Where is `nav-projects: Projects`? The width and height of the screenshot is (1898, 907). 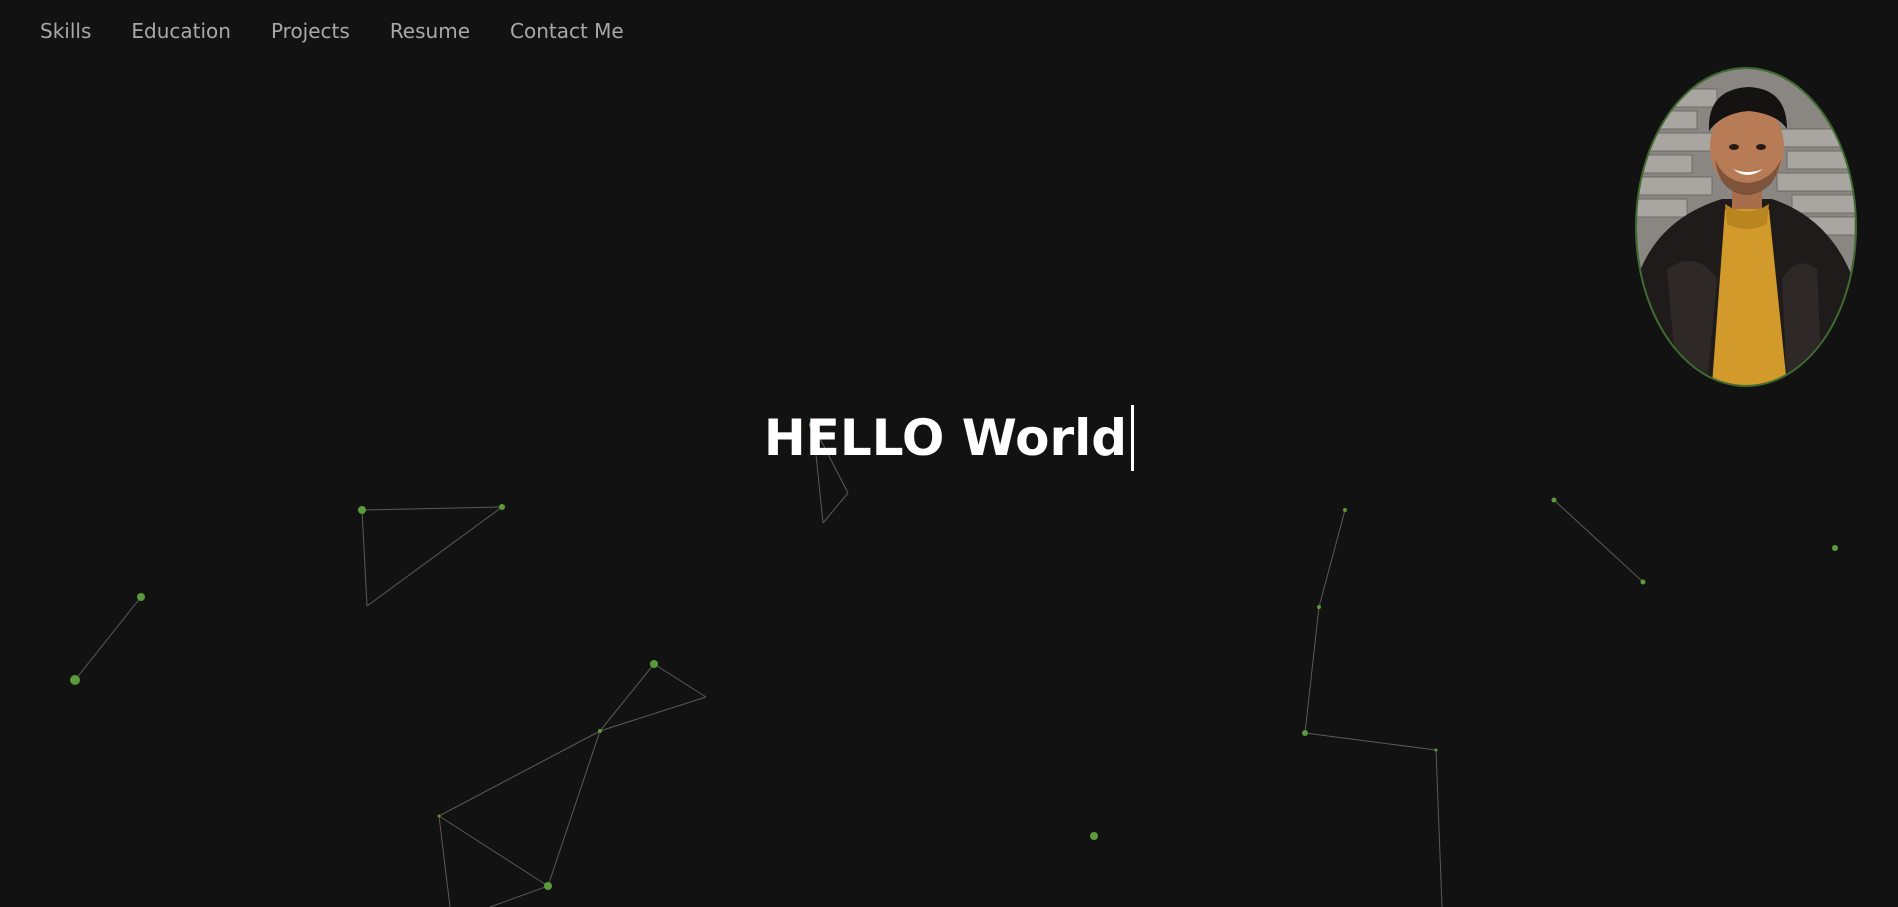
nav-projects: Projects is located at coordinates (310, 31).